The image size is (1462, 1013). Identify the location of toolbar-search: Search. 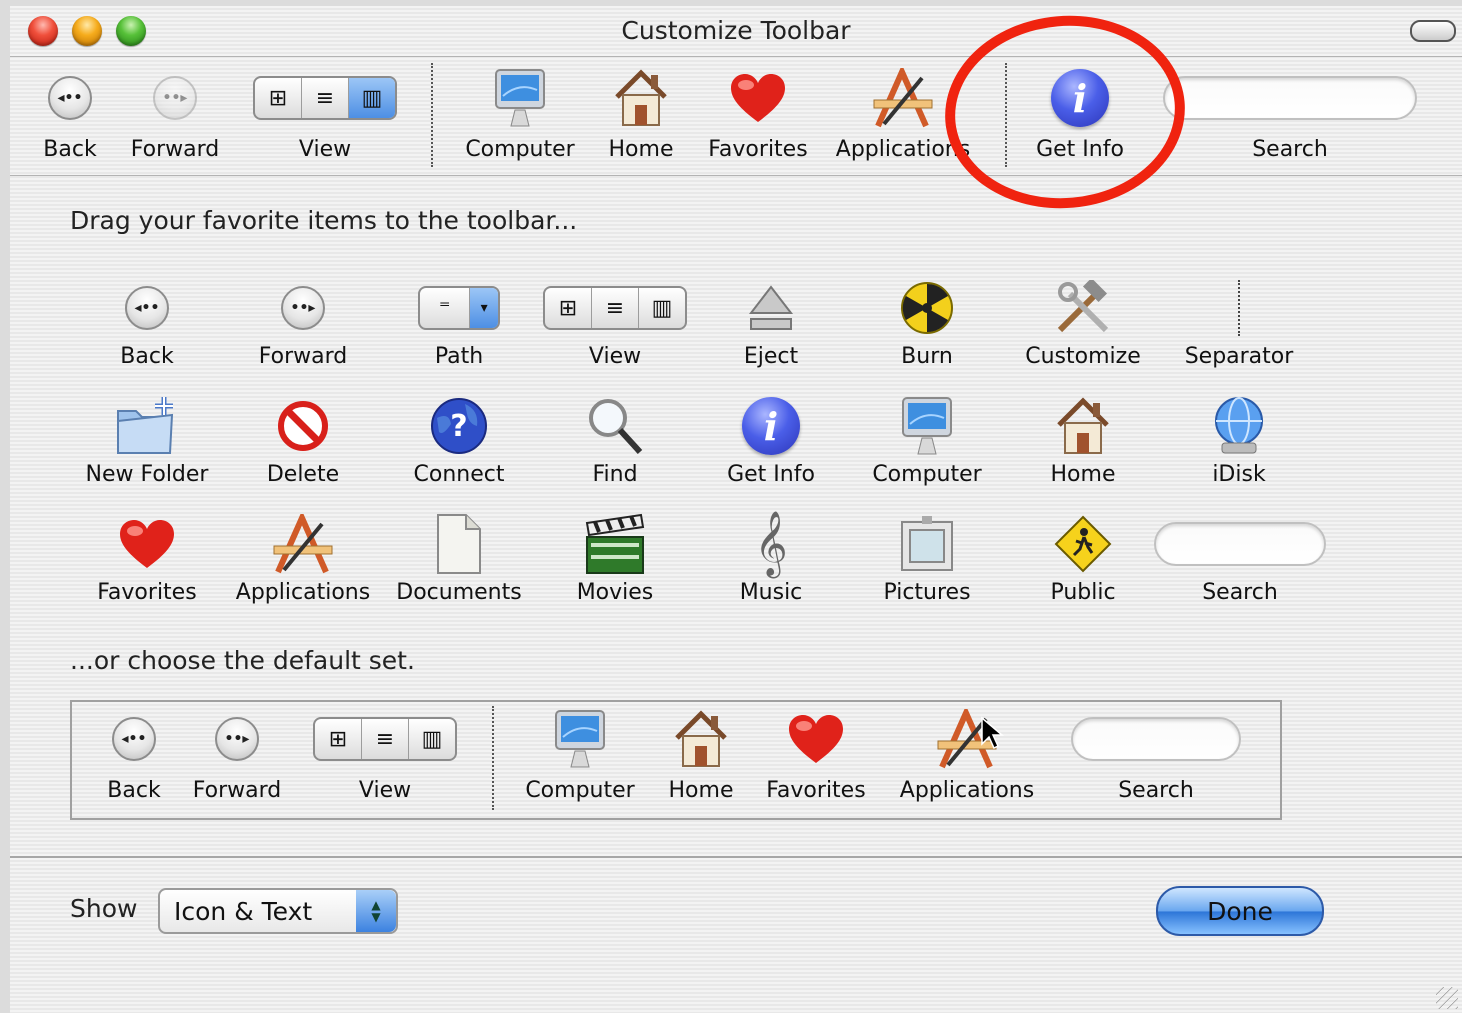
(1290, 114).